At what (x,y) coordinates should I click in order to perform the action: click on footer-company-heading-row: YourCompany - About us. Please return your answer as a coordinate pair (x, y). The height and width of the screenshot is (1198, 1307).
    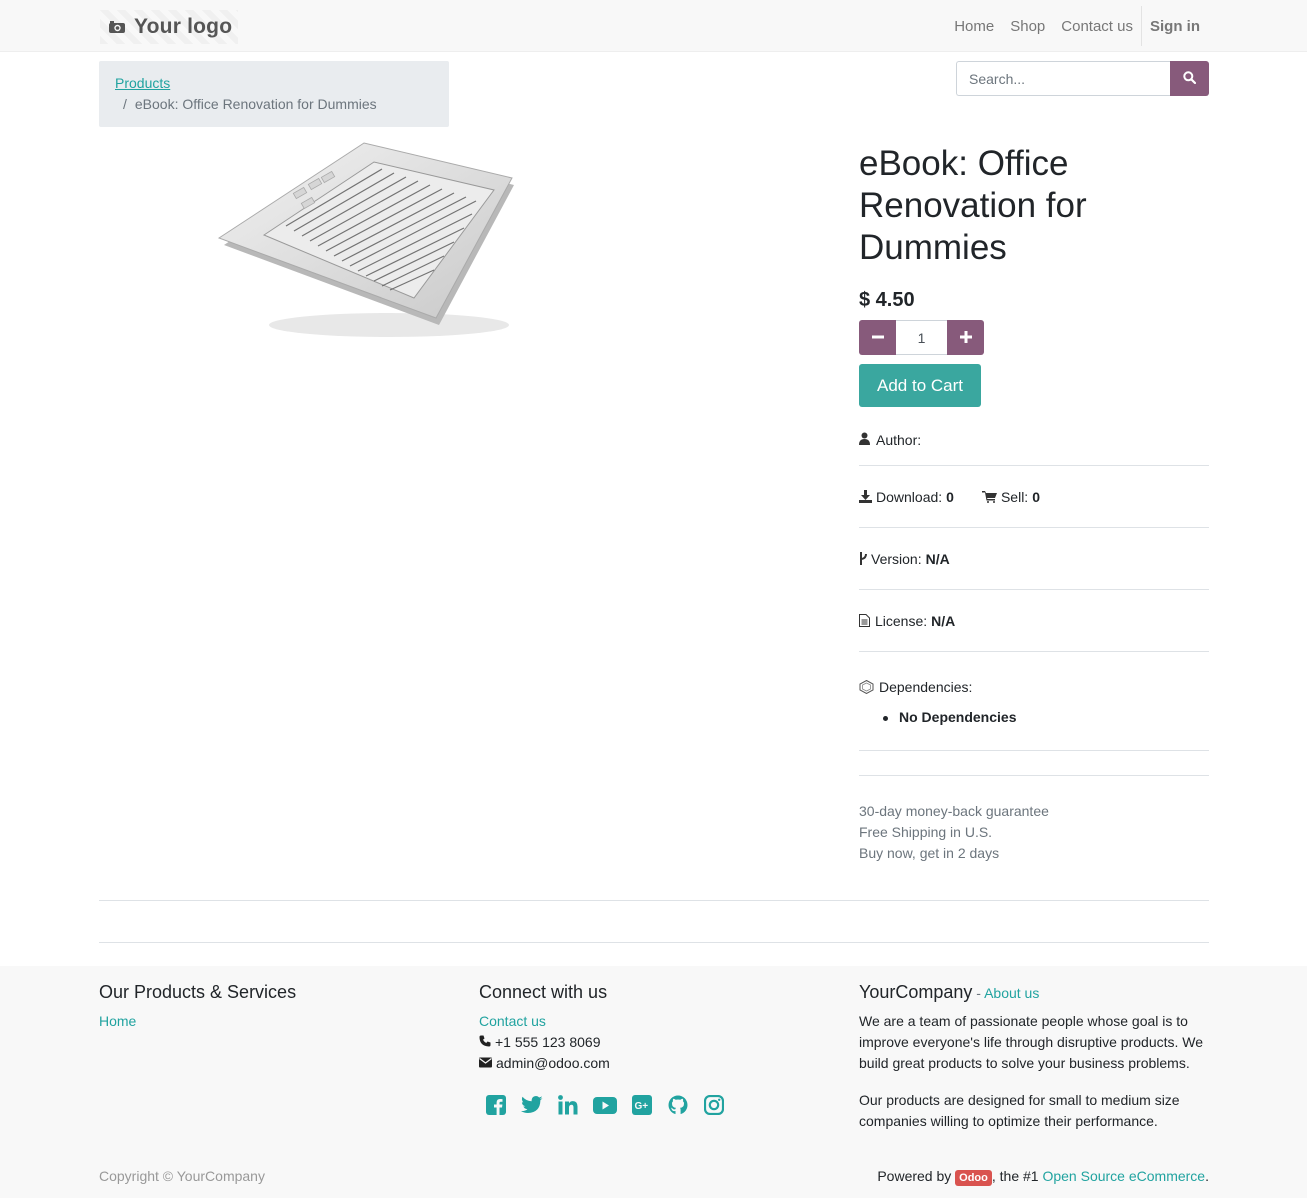
    Looking at the image, I should click on (1034, 992).